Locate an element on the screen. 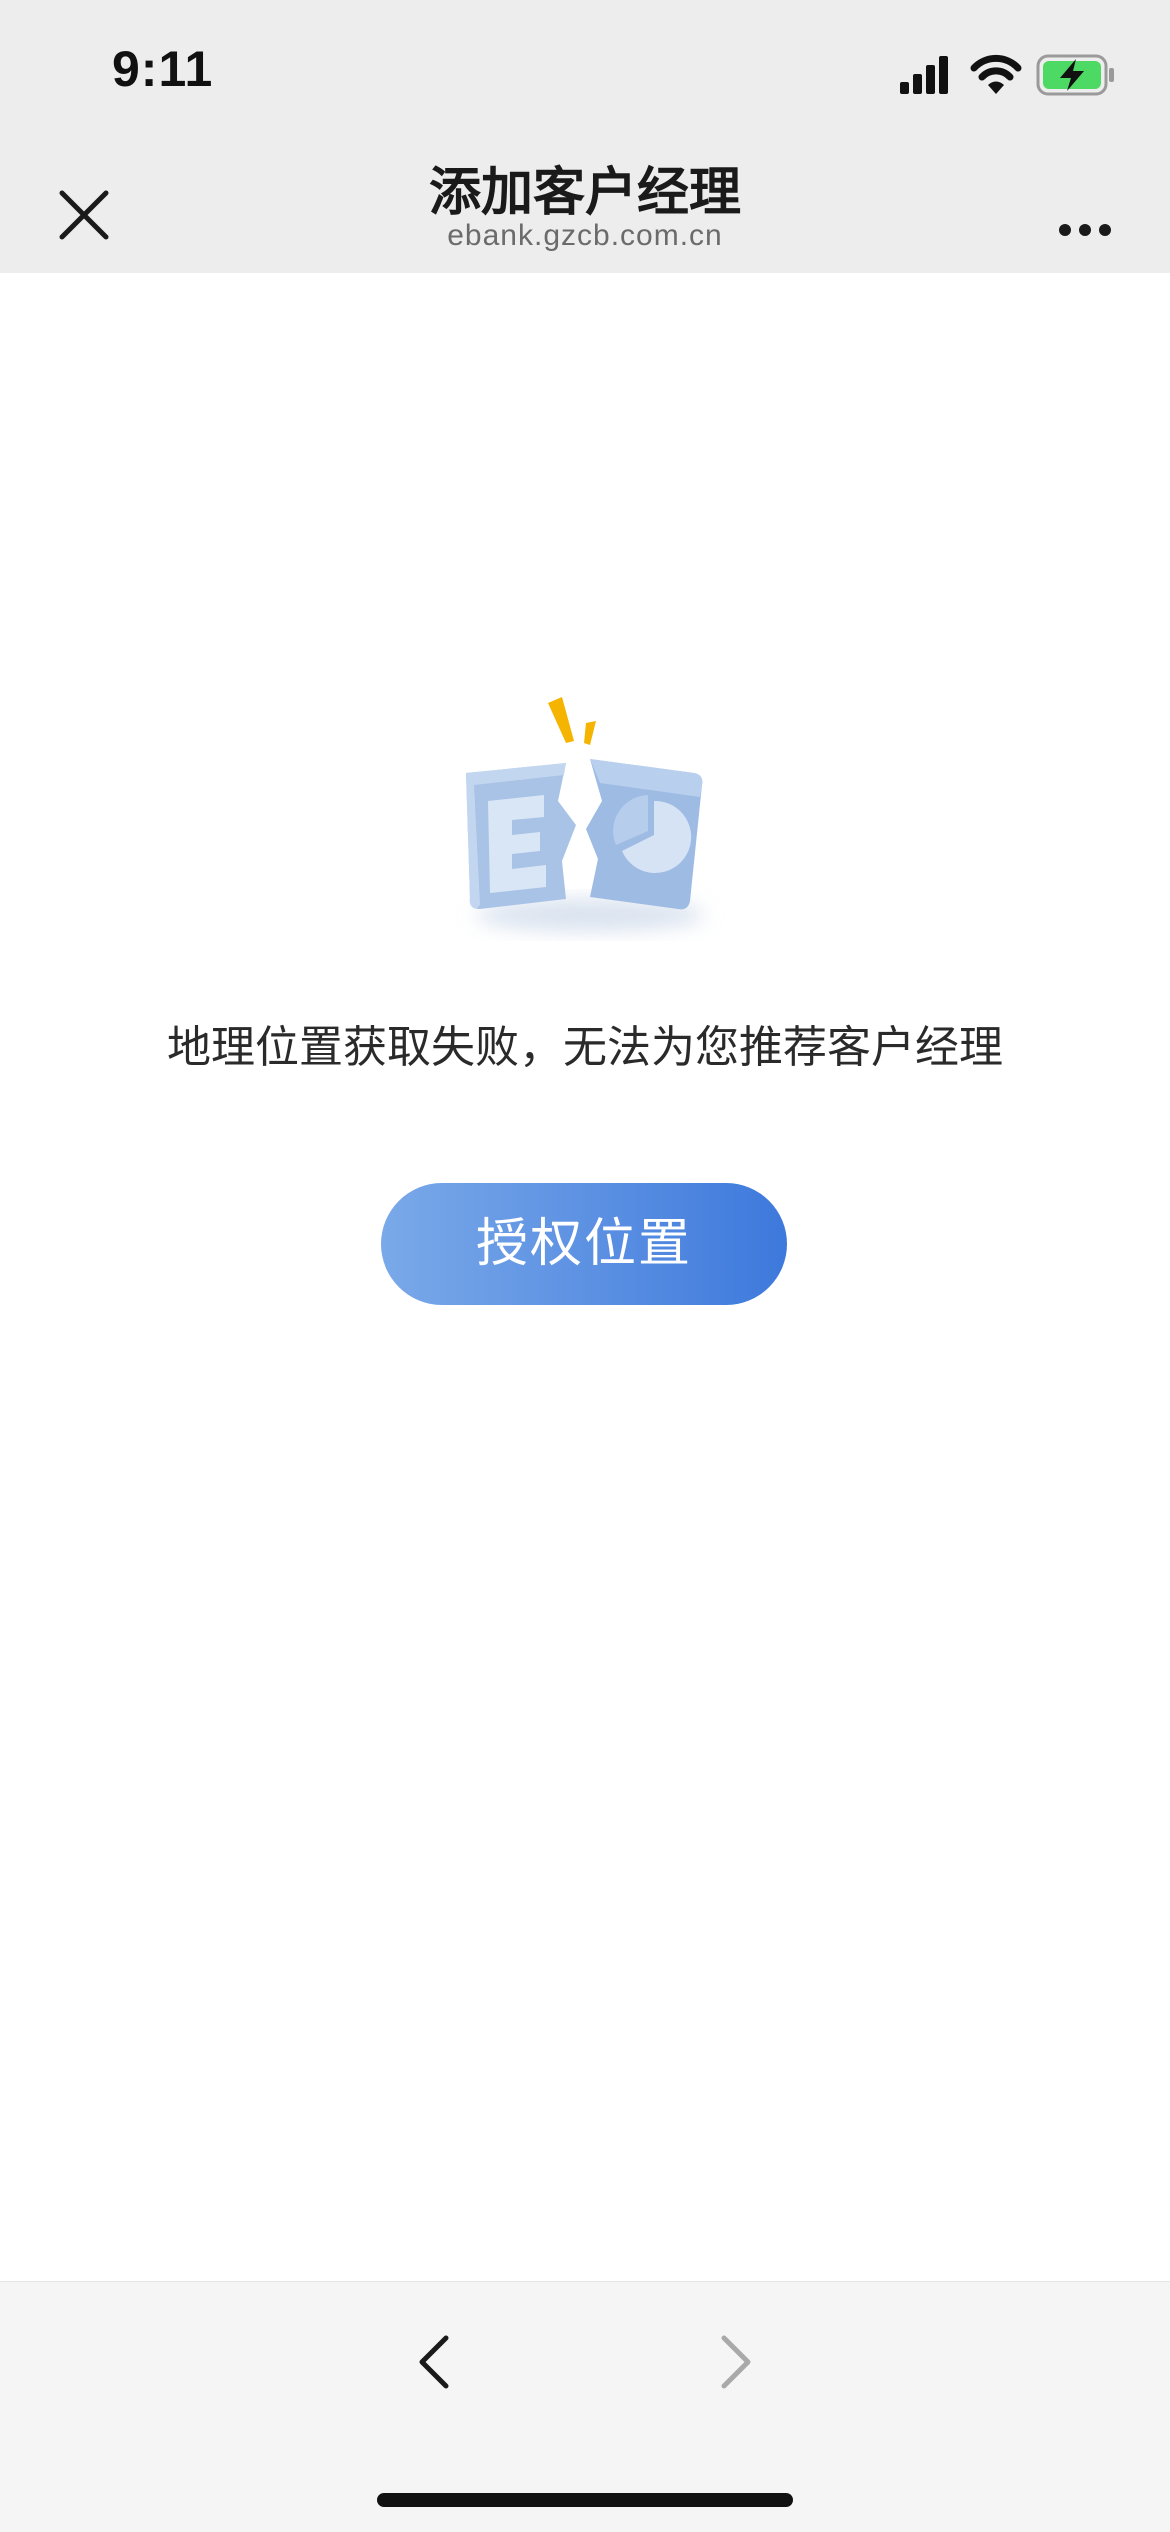  more-icon is located at coordinates (1085, 230).